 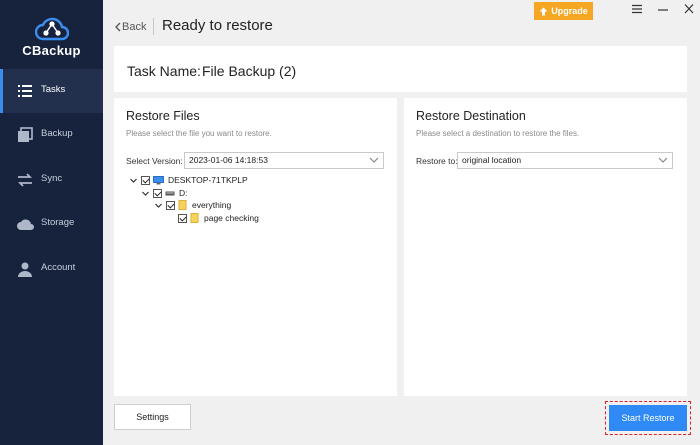 What do you see at coordinates (164, 71) in the screenshot?
I see `task-name-label: Task Name:` at bounding box center [164, 71].